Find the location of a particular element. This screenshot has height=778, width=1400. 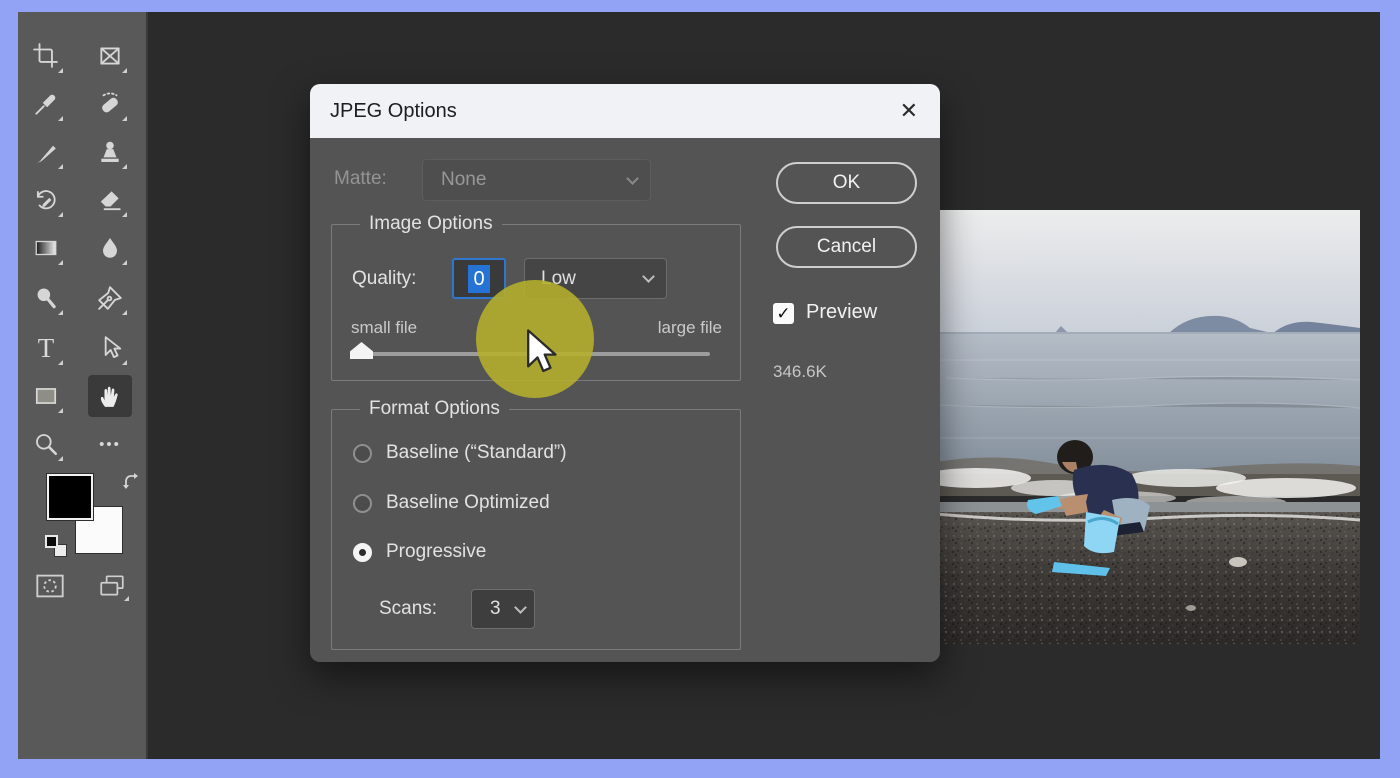

rectangle-tool-button is located at coordinates (46, 396).